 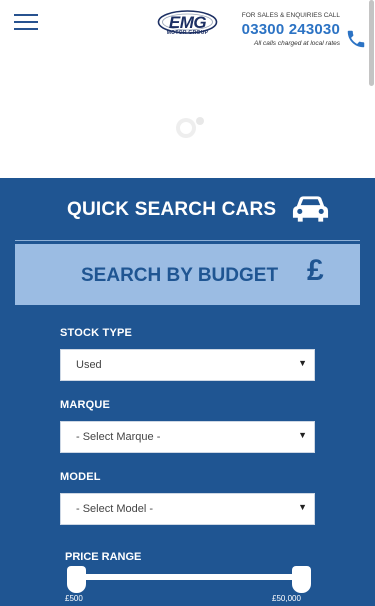 I want to click on price-max-value: £50,000, so click(x=286, y=598).